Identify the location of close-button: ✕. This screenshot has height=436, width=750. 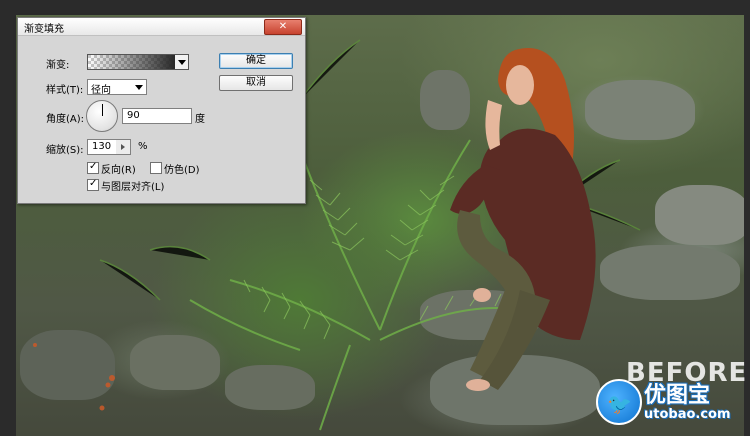
(283, 27).